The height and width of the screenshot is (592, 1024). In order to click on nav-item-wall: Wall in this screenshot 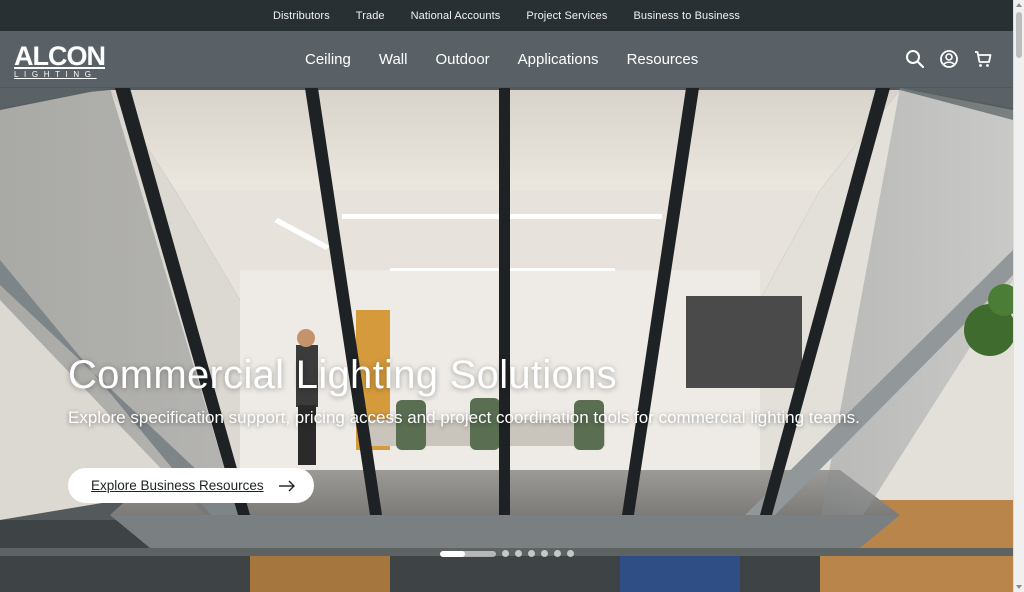, I will do `click(393, 59)`.